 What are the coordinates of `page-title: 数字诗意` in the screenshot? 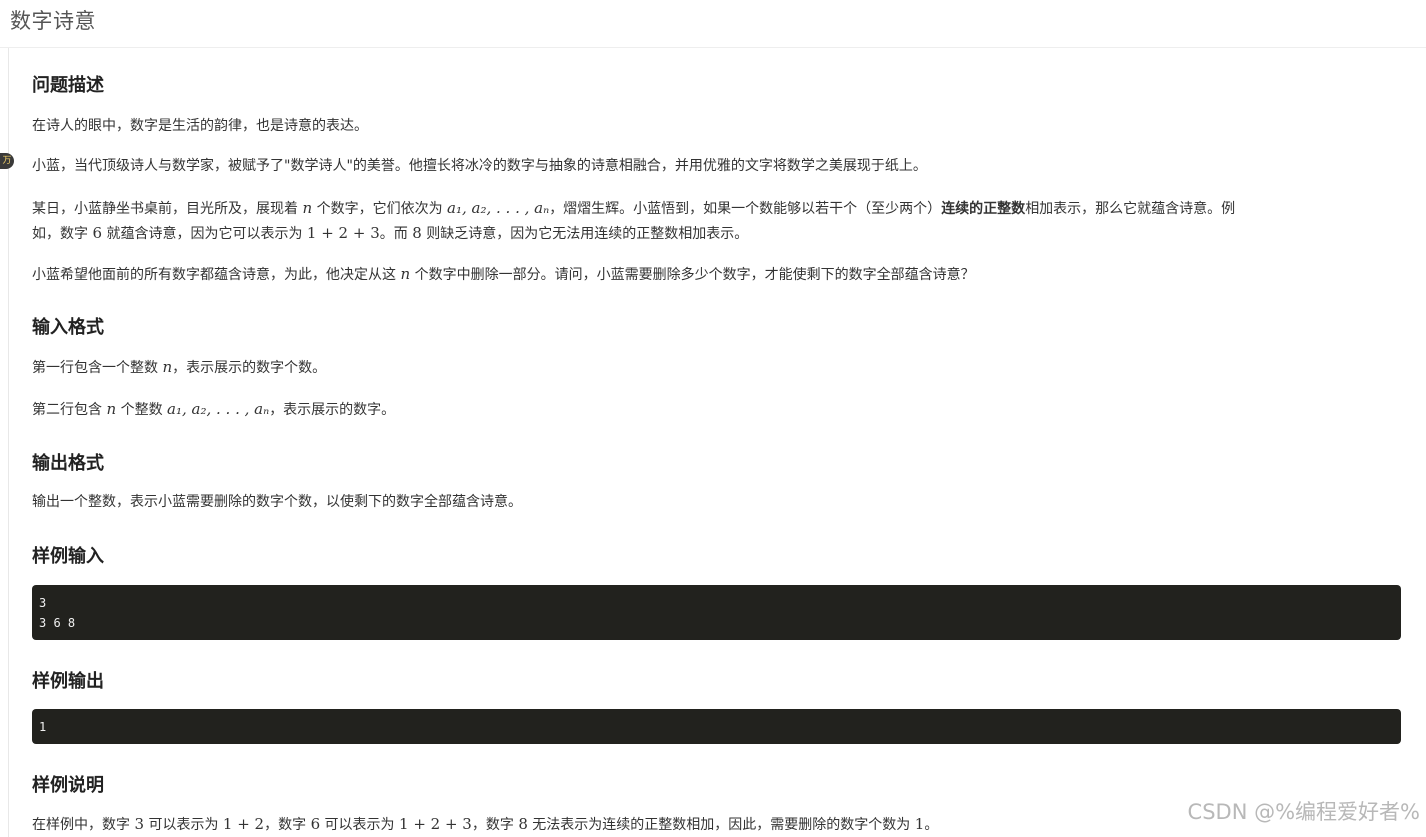 It's located at (53, 21).